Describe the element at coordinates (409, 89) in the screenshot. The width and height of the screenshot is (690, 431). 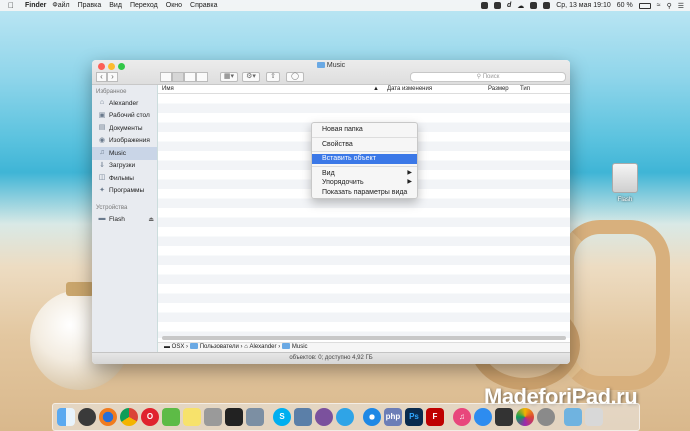
I see `column-date-header: Дата изменения` at that location.